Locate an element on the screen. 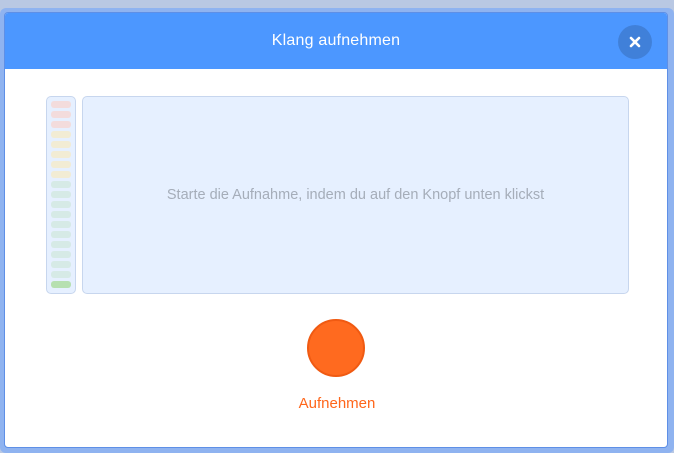 This screenshot has width=674, height=453. dialog-header: Klang aufnehmen is located at coordinates (336, 41).